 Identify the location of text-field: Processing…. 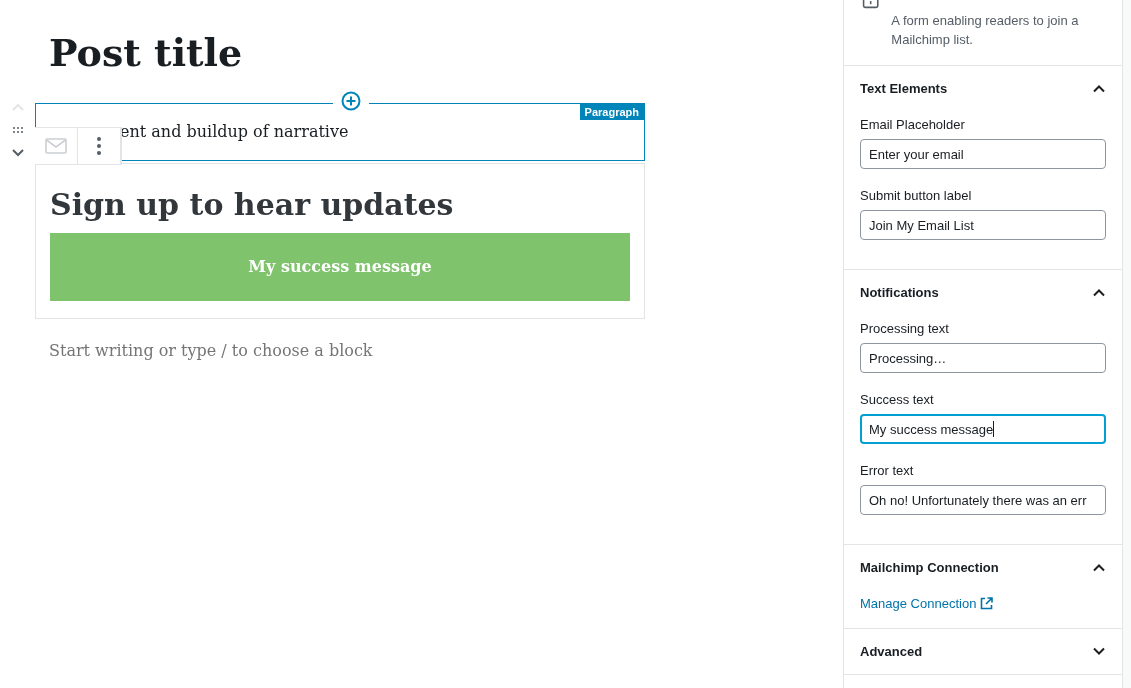
(983, 358).